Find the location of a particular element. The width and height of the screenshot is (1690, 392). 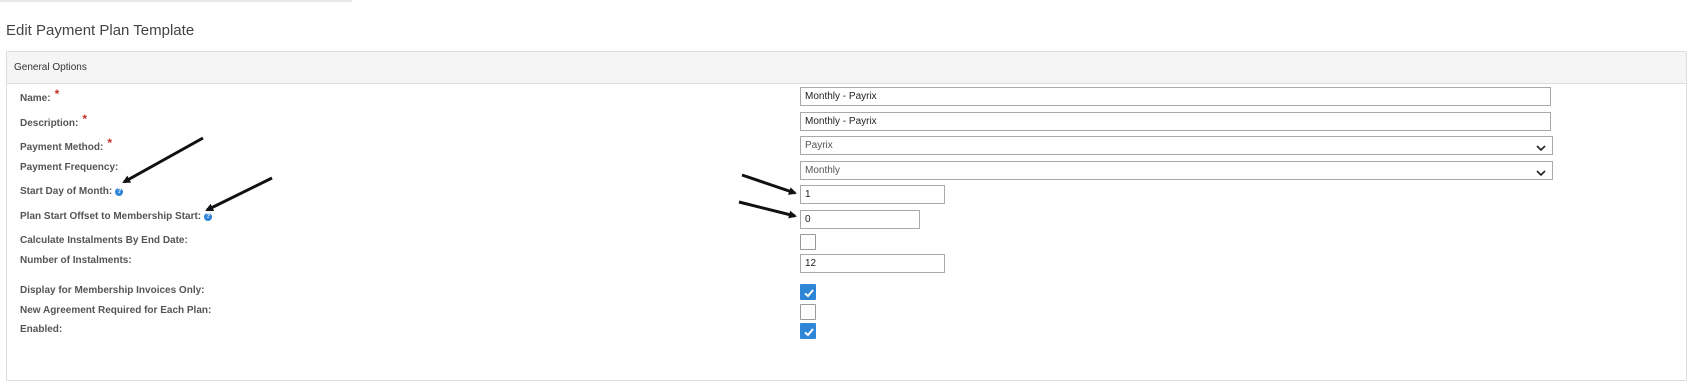

panel-title: General Options is located at coordinates (50, 67).